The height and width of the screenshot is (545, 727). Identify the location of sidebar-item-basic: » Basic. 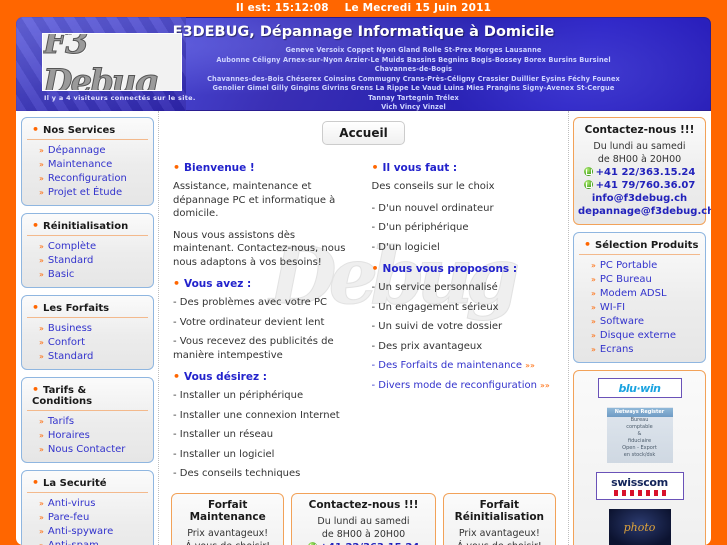
(93, 275).